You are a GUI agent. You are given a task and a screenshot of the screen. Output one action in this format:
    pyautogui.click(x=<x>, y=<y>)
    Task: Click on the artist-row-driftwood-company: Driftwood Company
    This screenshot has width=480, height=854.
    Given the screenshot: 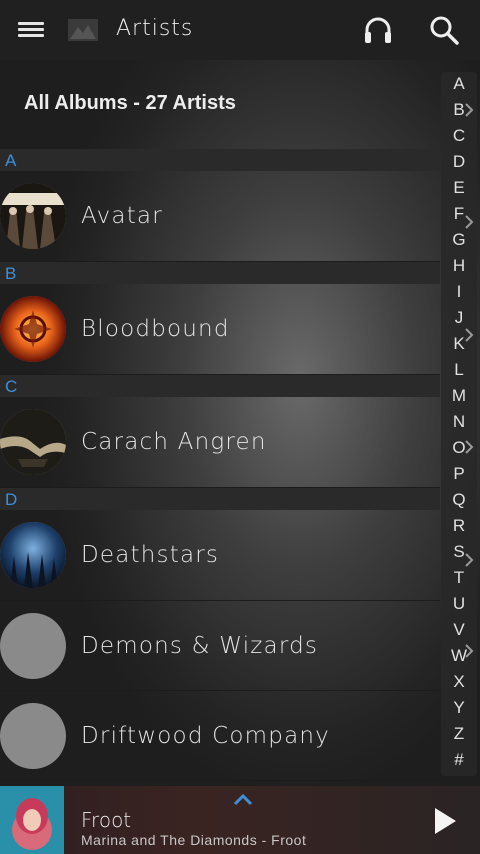 What is the action you would take?
    pyautogui.click(x=220, y=736)
    